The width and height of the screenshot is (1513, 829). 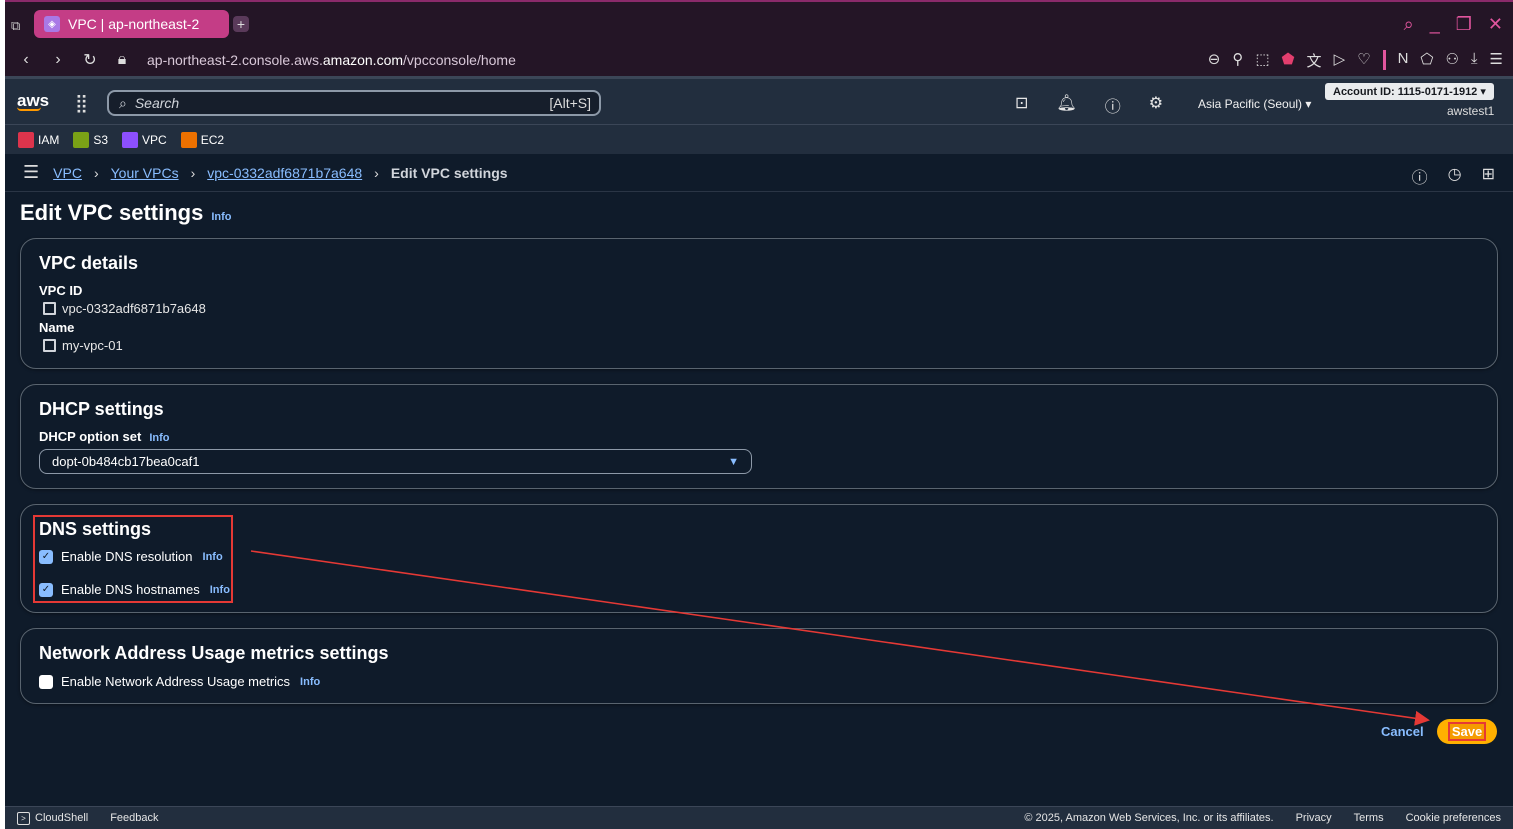 I want to click on forward-icon: ›, so click(x=58, y=60).